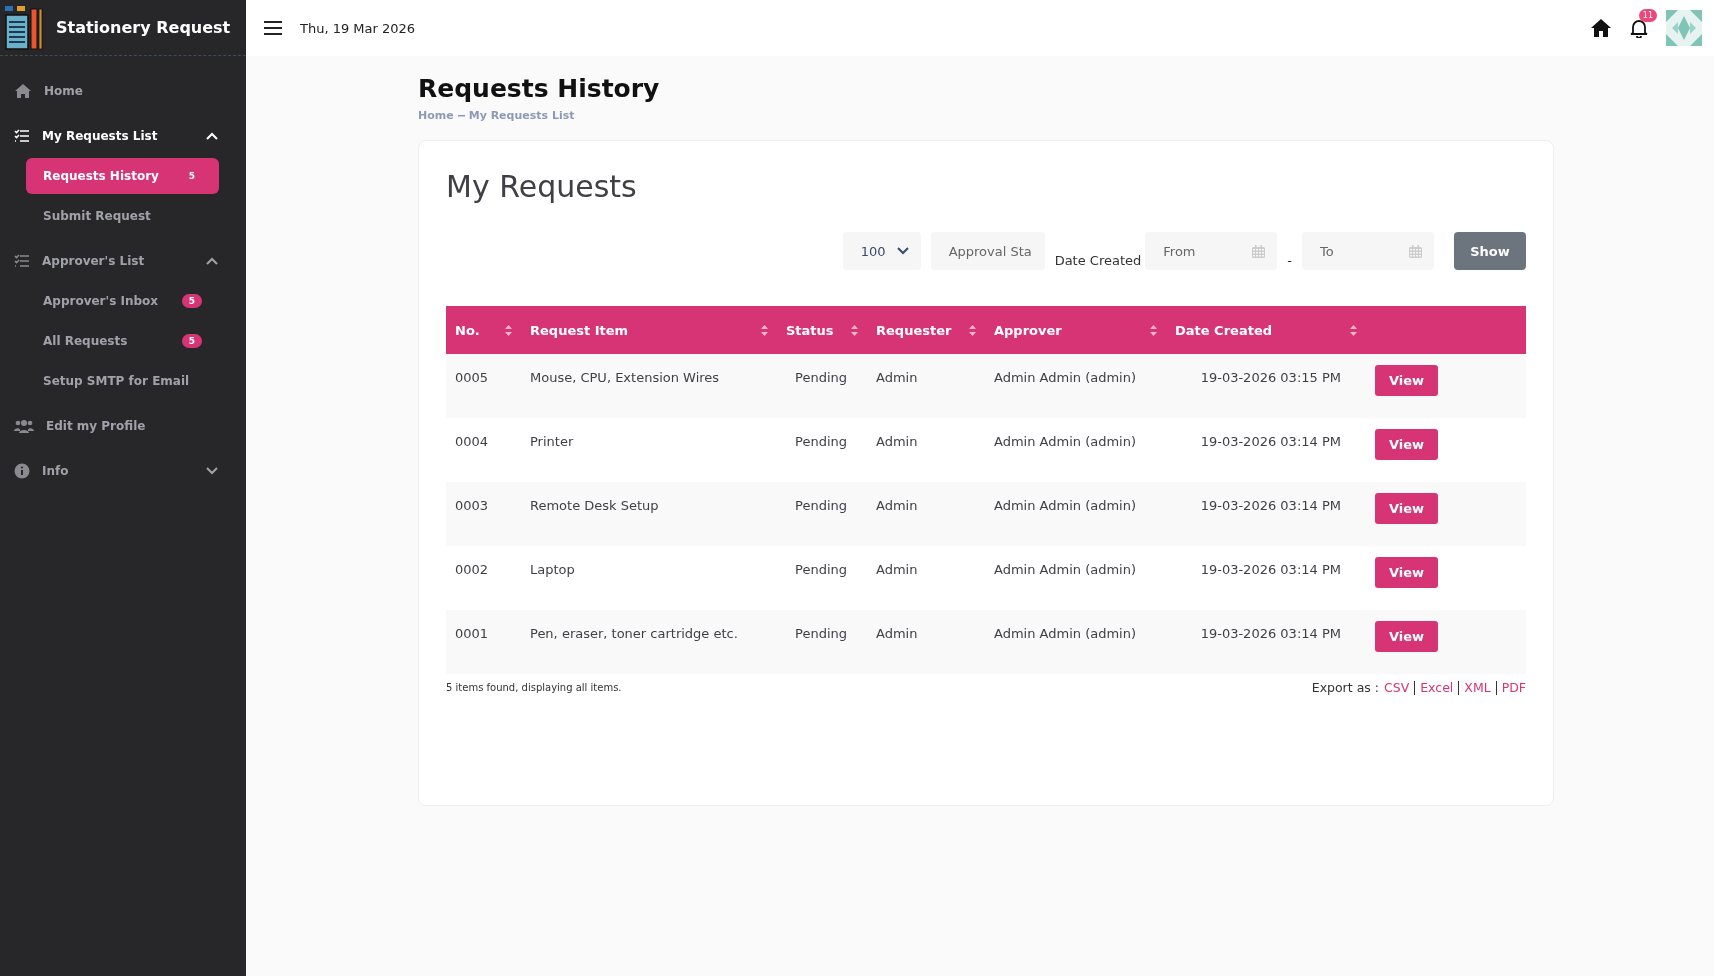 The image size is (1714, 976). I want to click on users-icon, so click(24, 425).